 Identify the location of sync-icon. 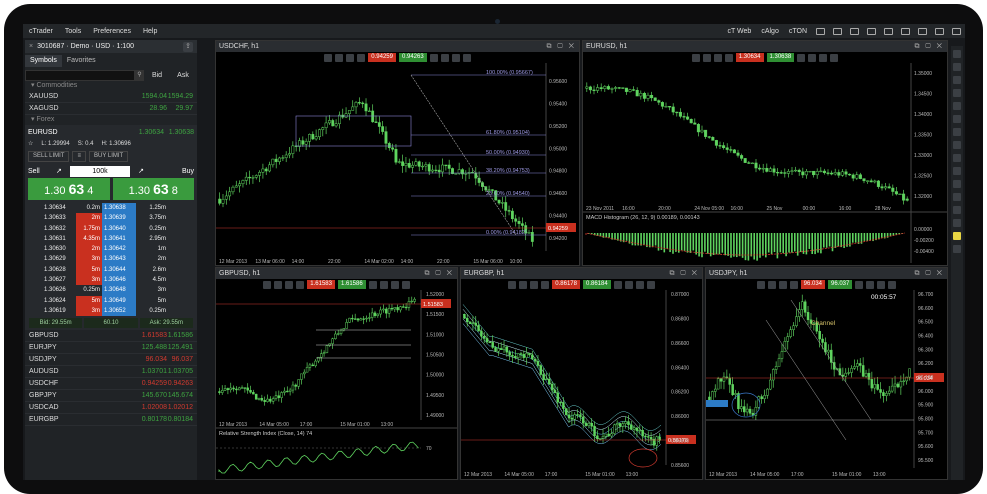
(888, 31).